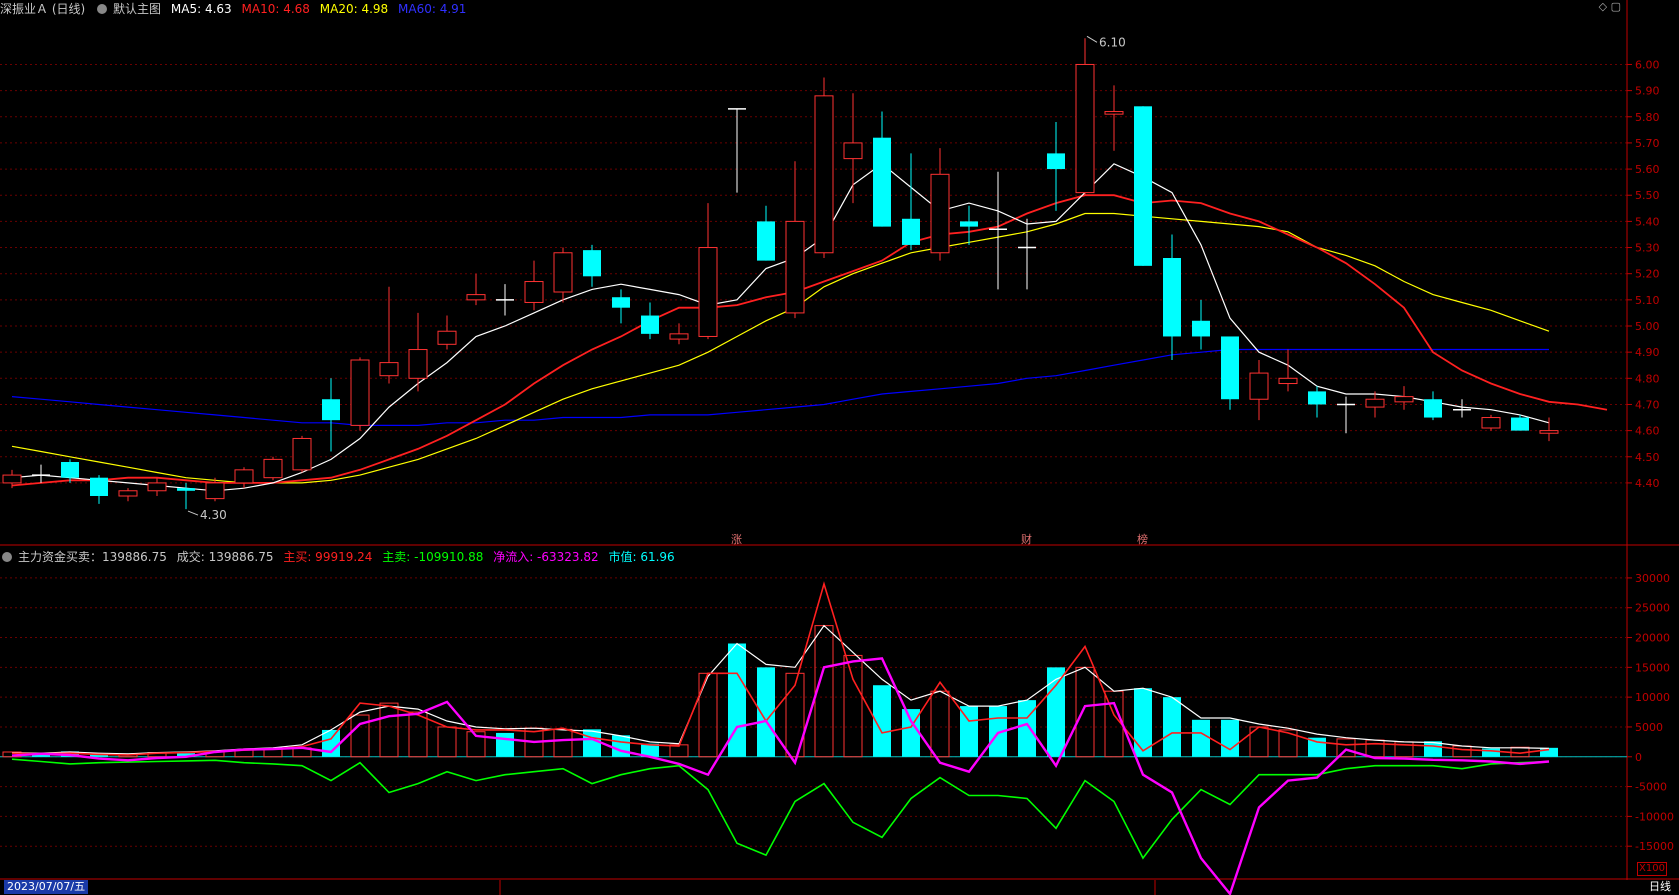  What do you see at coordinates (1647, 326) in the screenshot?
I see `price-tick-label: 5.00` at bounding box center [1647, 326].